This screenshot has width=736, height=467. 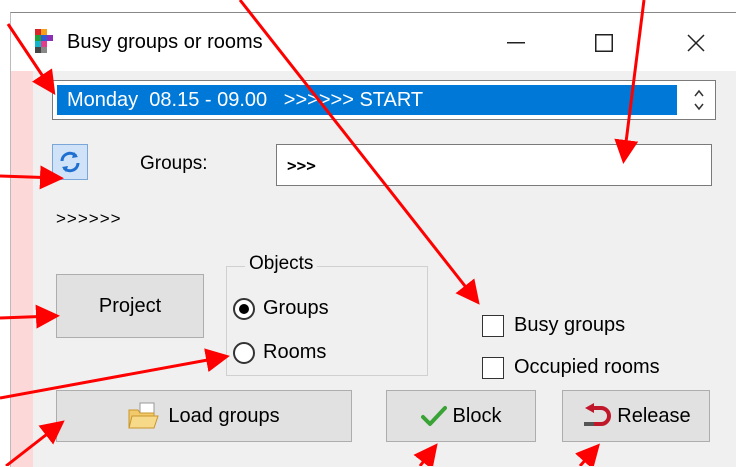 I want to click on objects-groupbox: Objects Groups Rooms, so click(x=327, y=314).